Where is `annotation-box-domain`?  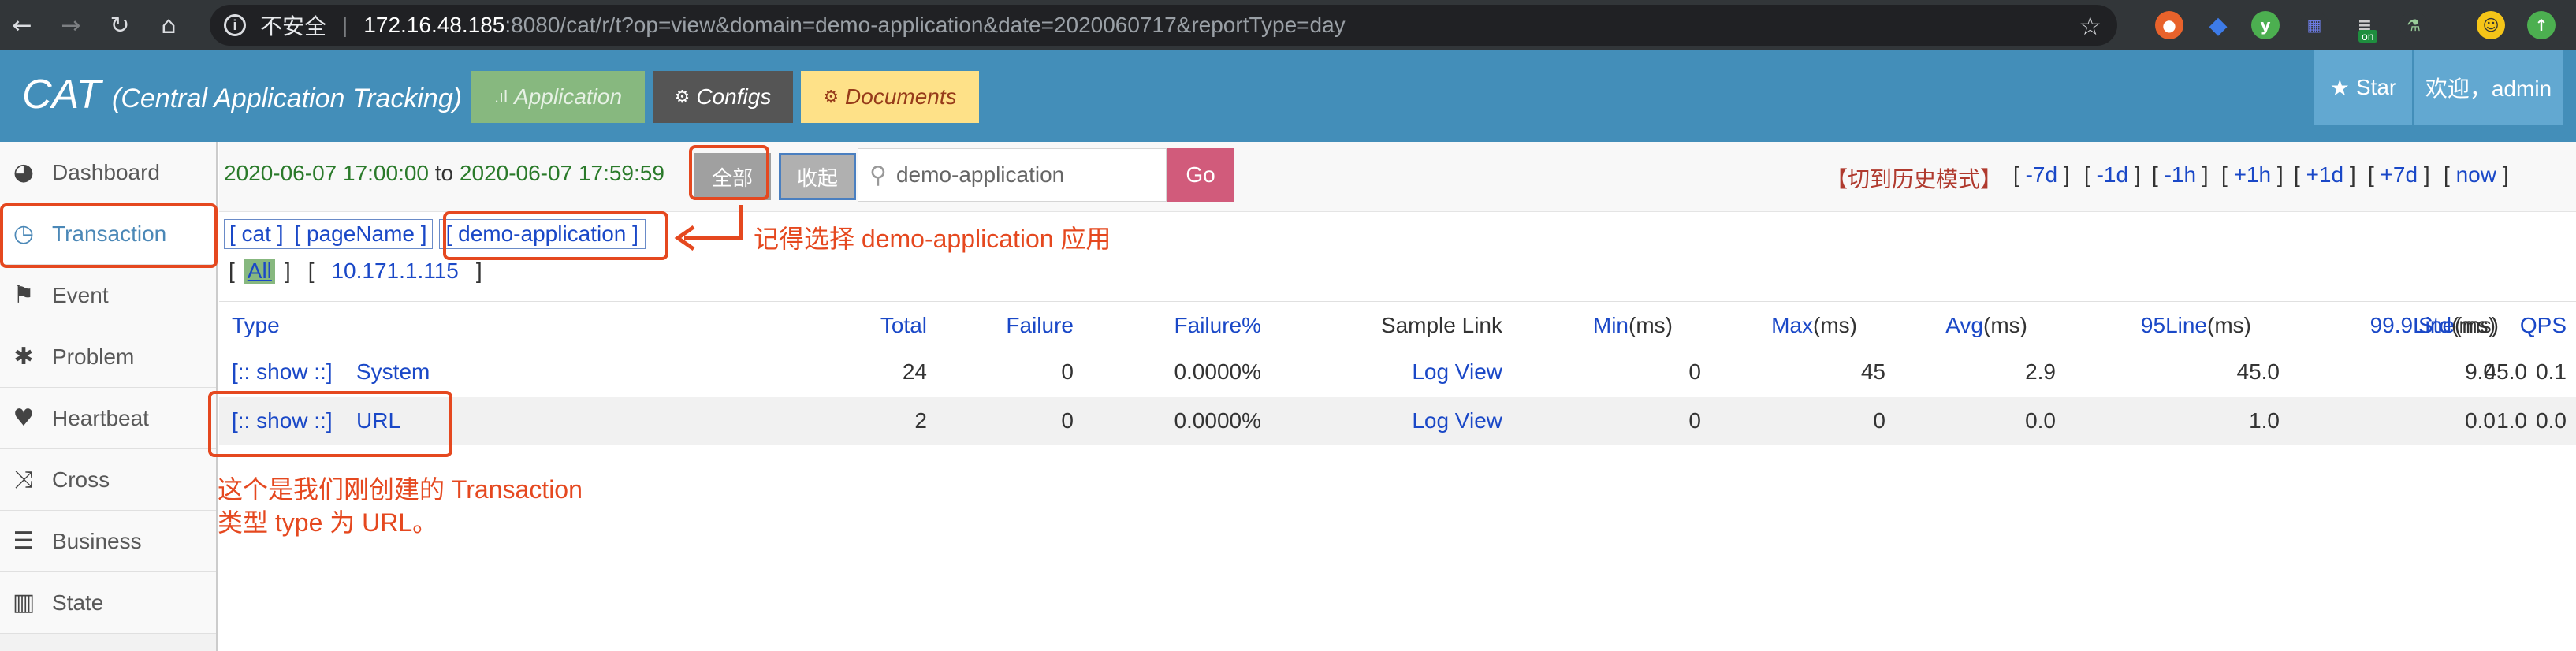 annotation-box-domain is located at coordinates (555, 235).